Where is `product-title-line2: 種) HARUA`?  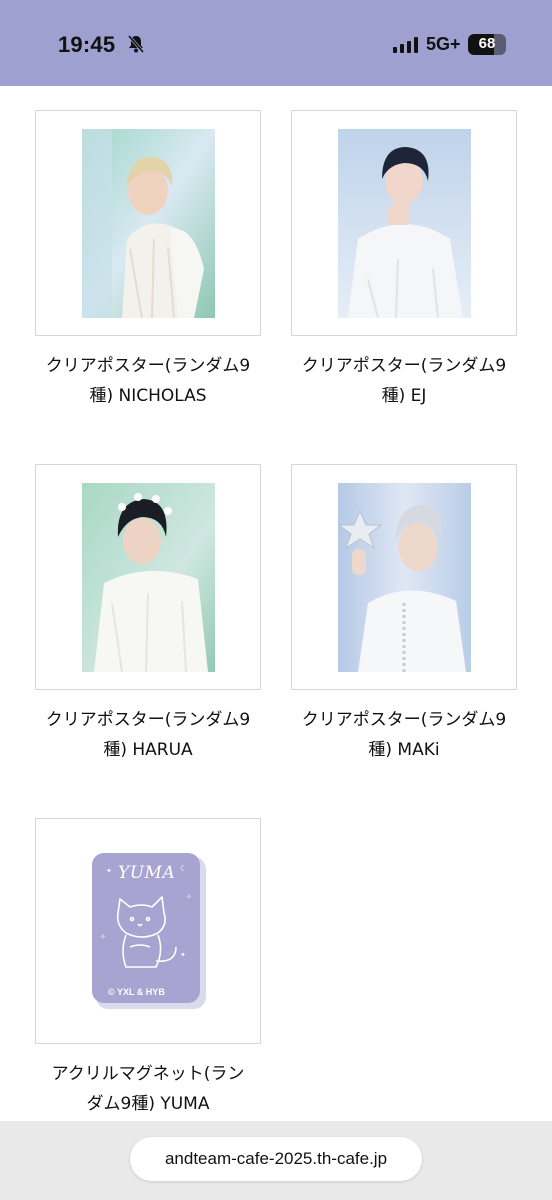
product-title-line2: 種) HARUA is located at coordinates (148, 750).